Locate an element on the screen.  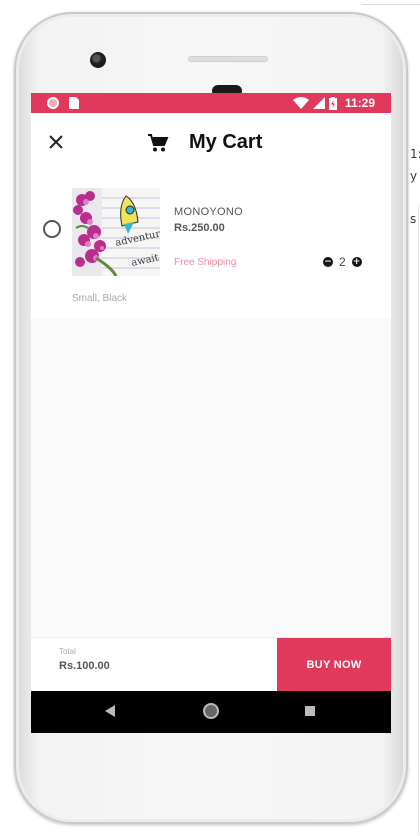
product-variant: Small, Black is located at coordinates (100, 298).